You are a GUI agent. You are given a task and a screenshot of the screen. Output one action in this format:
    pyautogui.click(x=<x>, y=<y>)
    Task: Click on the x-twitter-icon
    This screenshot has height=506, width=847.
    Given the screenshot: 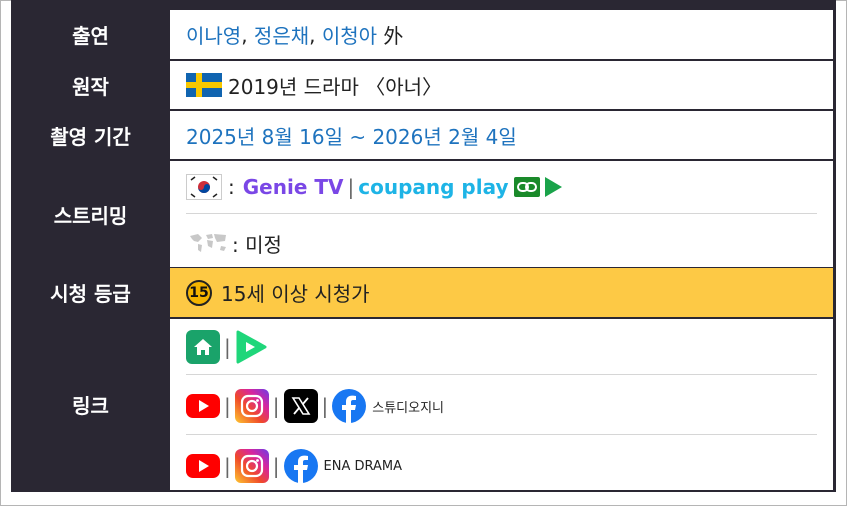 What is the action you would take?
    pyautogui.click(x=300, y=406)
    